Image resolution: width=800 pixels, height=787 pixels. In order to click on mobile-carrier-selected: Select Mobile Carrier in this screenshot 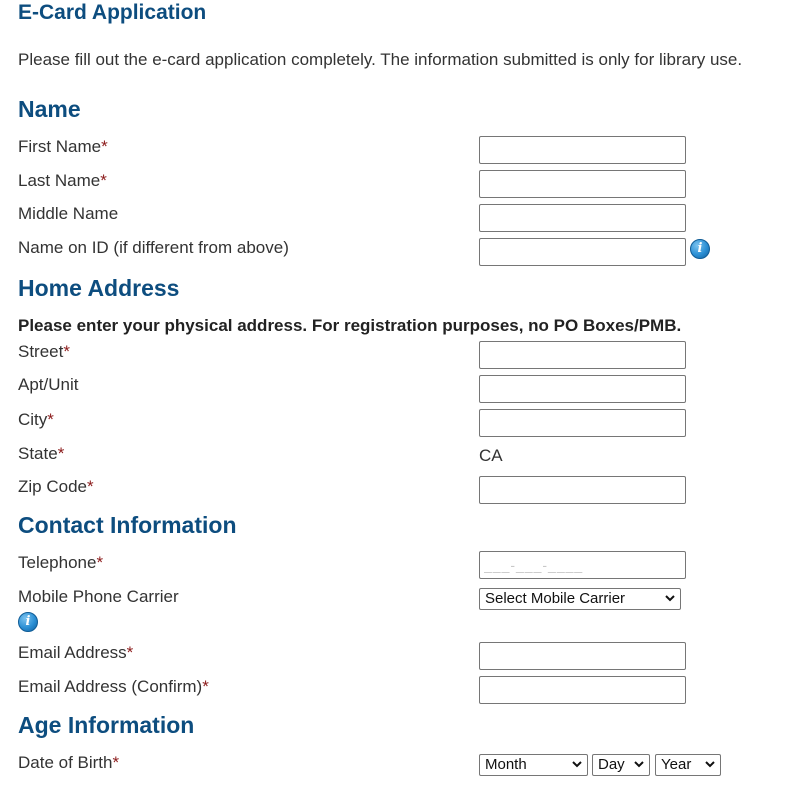, I will do `click(555, 598)`.